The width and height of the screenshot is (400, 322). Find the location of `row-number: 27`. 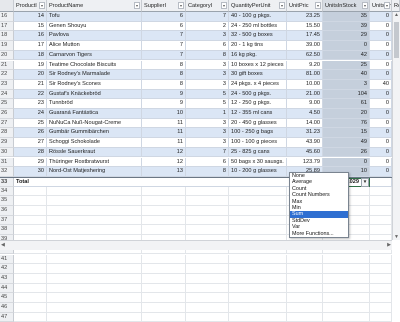

row-number: 27 is located at coordinates (7, 123).